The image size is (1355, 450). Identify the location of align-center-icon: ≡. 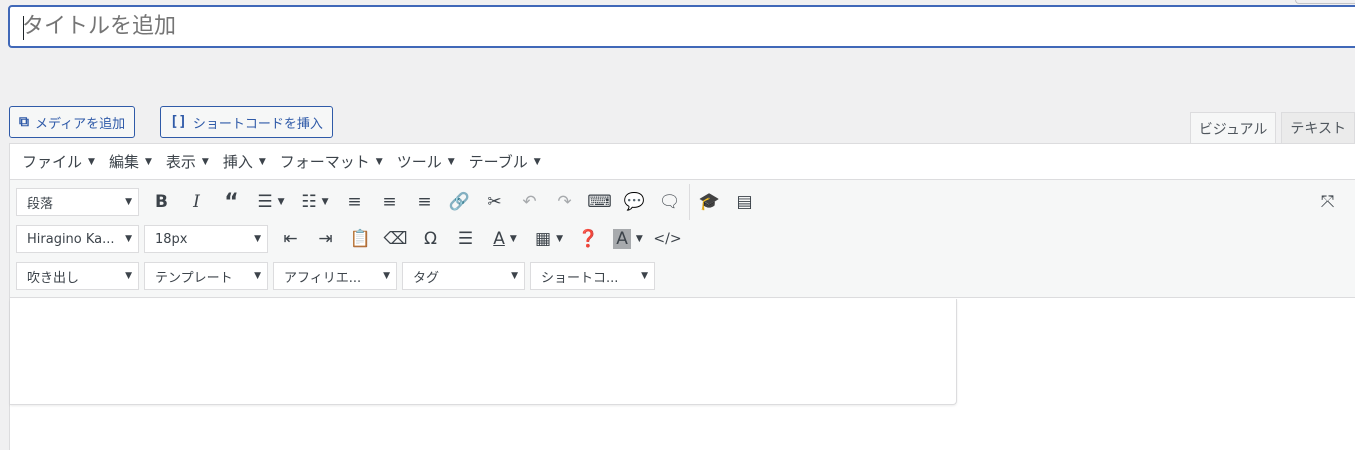
(389, 202).